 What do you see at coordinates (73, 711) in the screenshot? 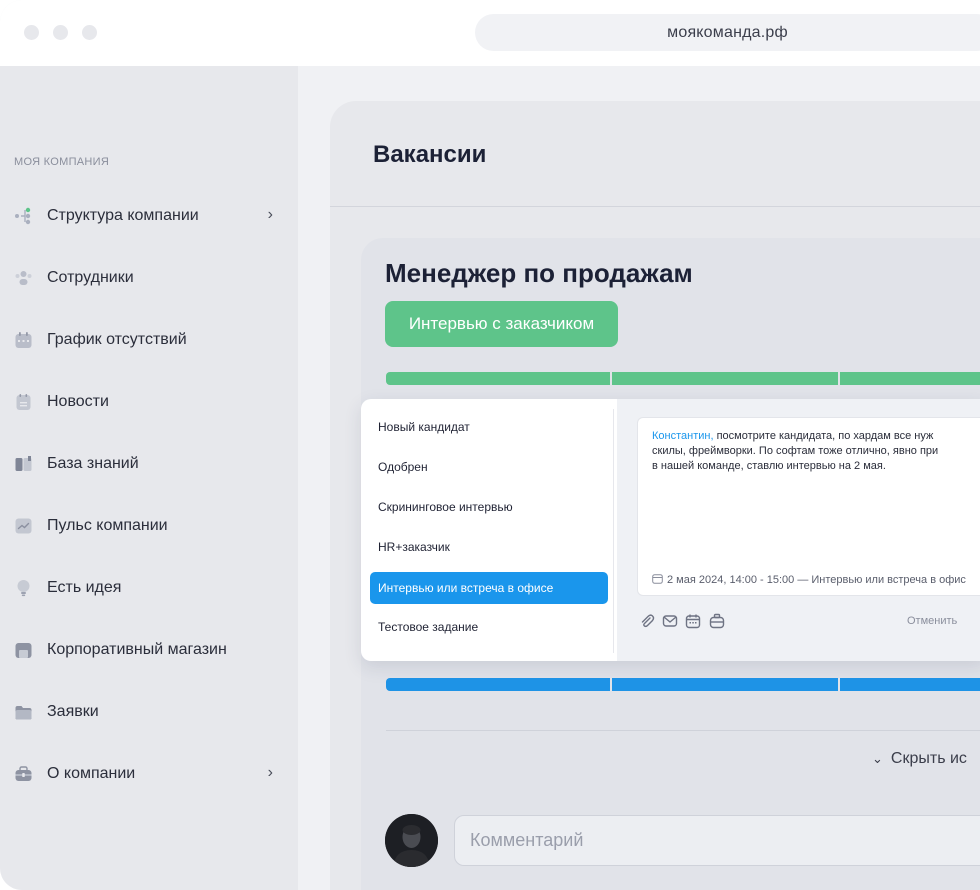
I see `sidebar-item-label: Заявки` at bounding box center [73, 711].